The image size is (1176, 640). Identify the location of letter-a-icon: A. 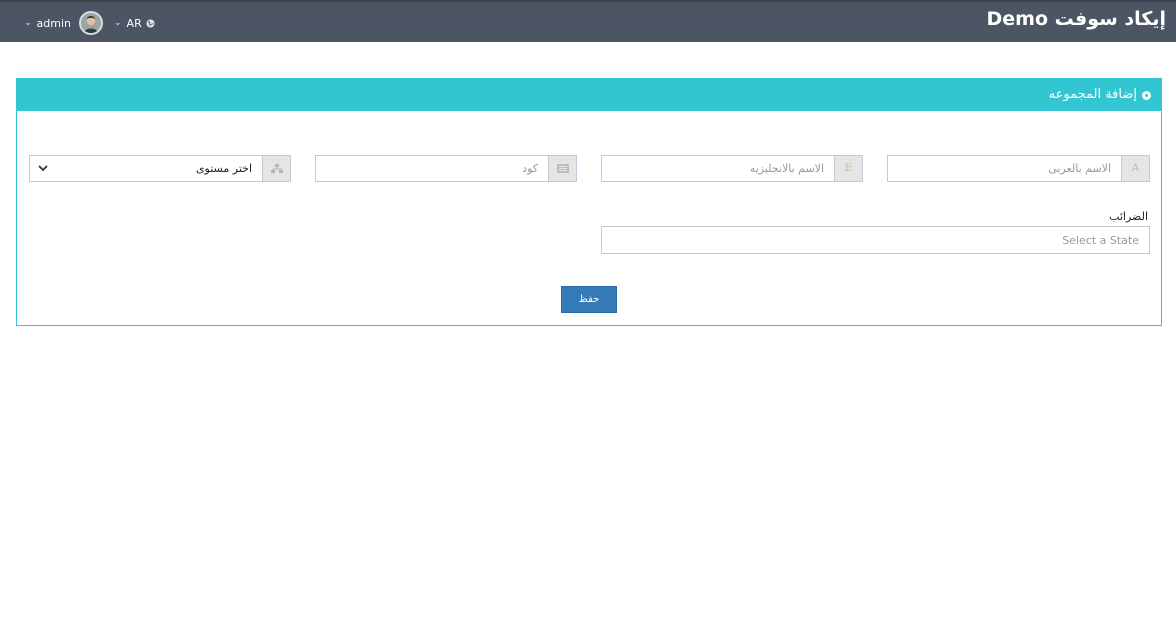
(1135, 168).